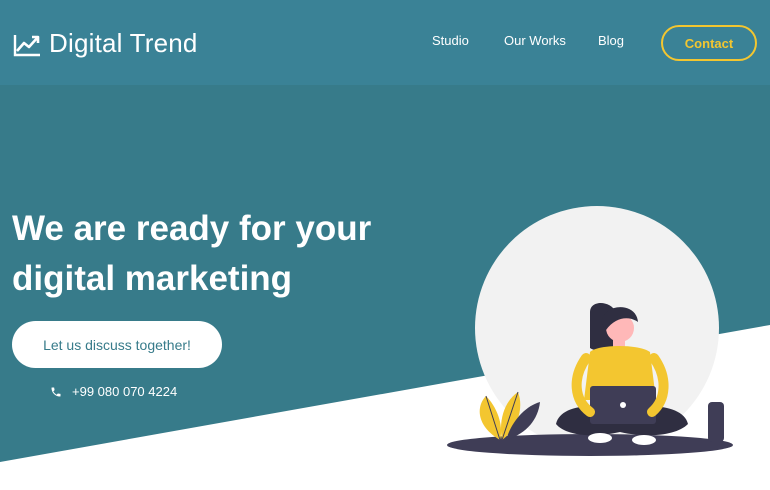 The image size is (770, 490). Describe the element at coordinates (535, 40) in the screenshot. I see `nav-link-our-works: Our Works` at that location.